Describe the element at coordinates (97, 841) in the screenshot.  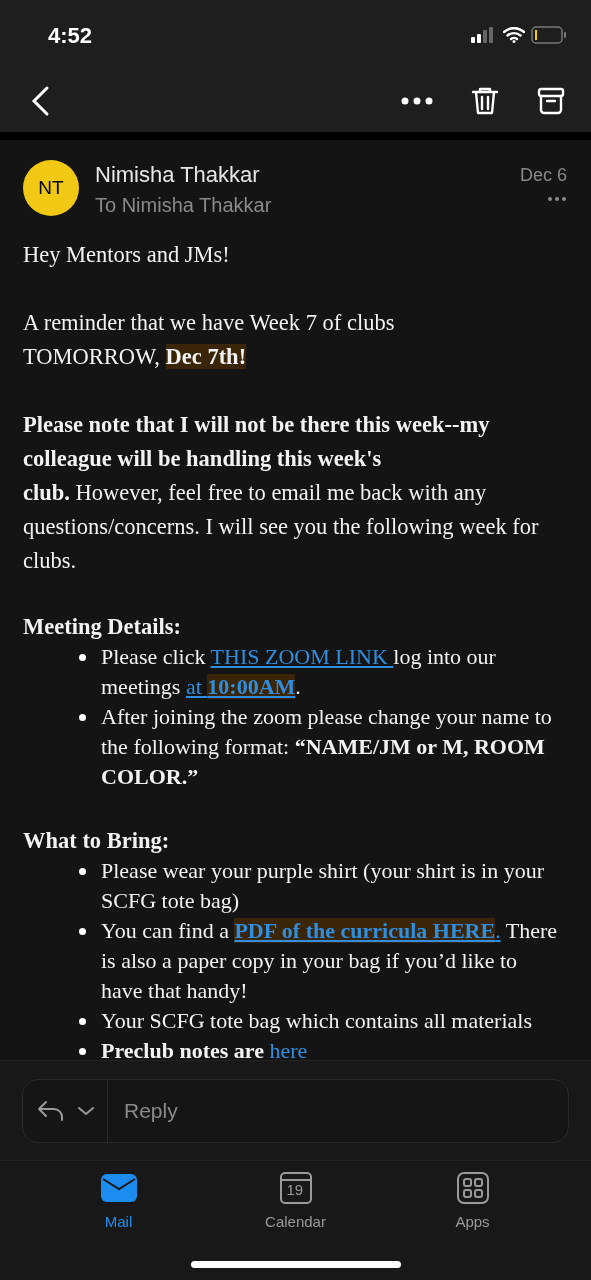
I see `section-heading: What to Bring:` at that location.